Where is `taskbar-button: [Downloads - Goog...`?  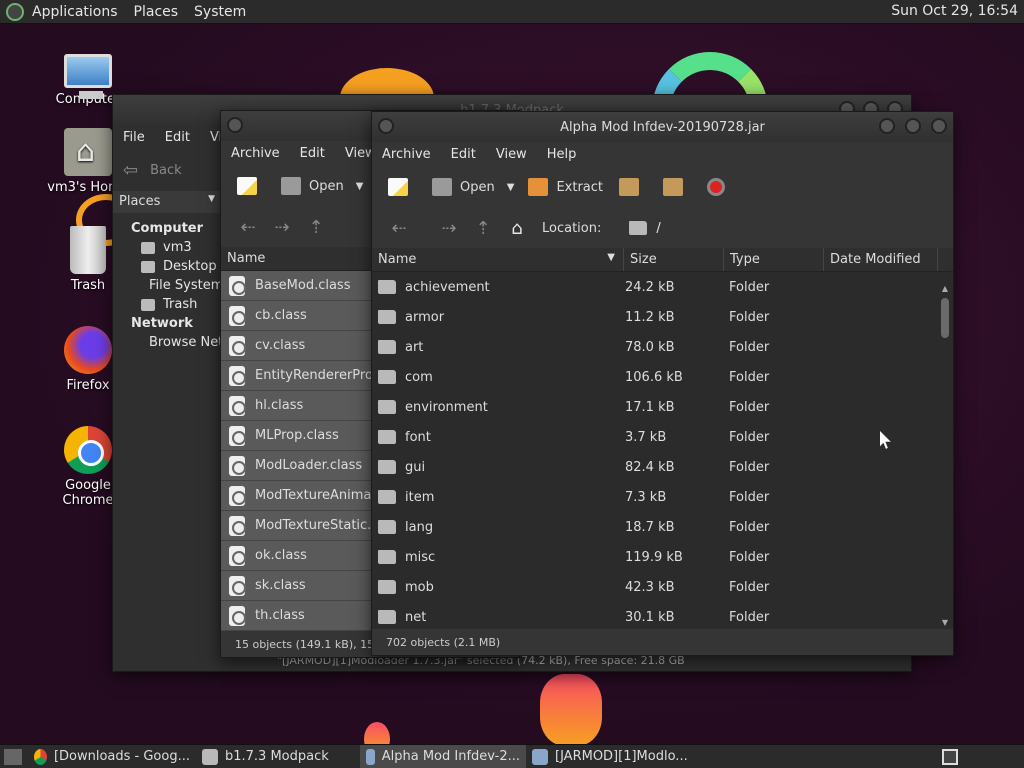
taskbar-button: [Downloads - Goog... is located at coordinates (112, 756).